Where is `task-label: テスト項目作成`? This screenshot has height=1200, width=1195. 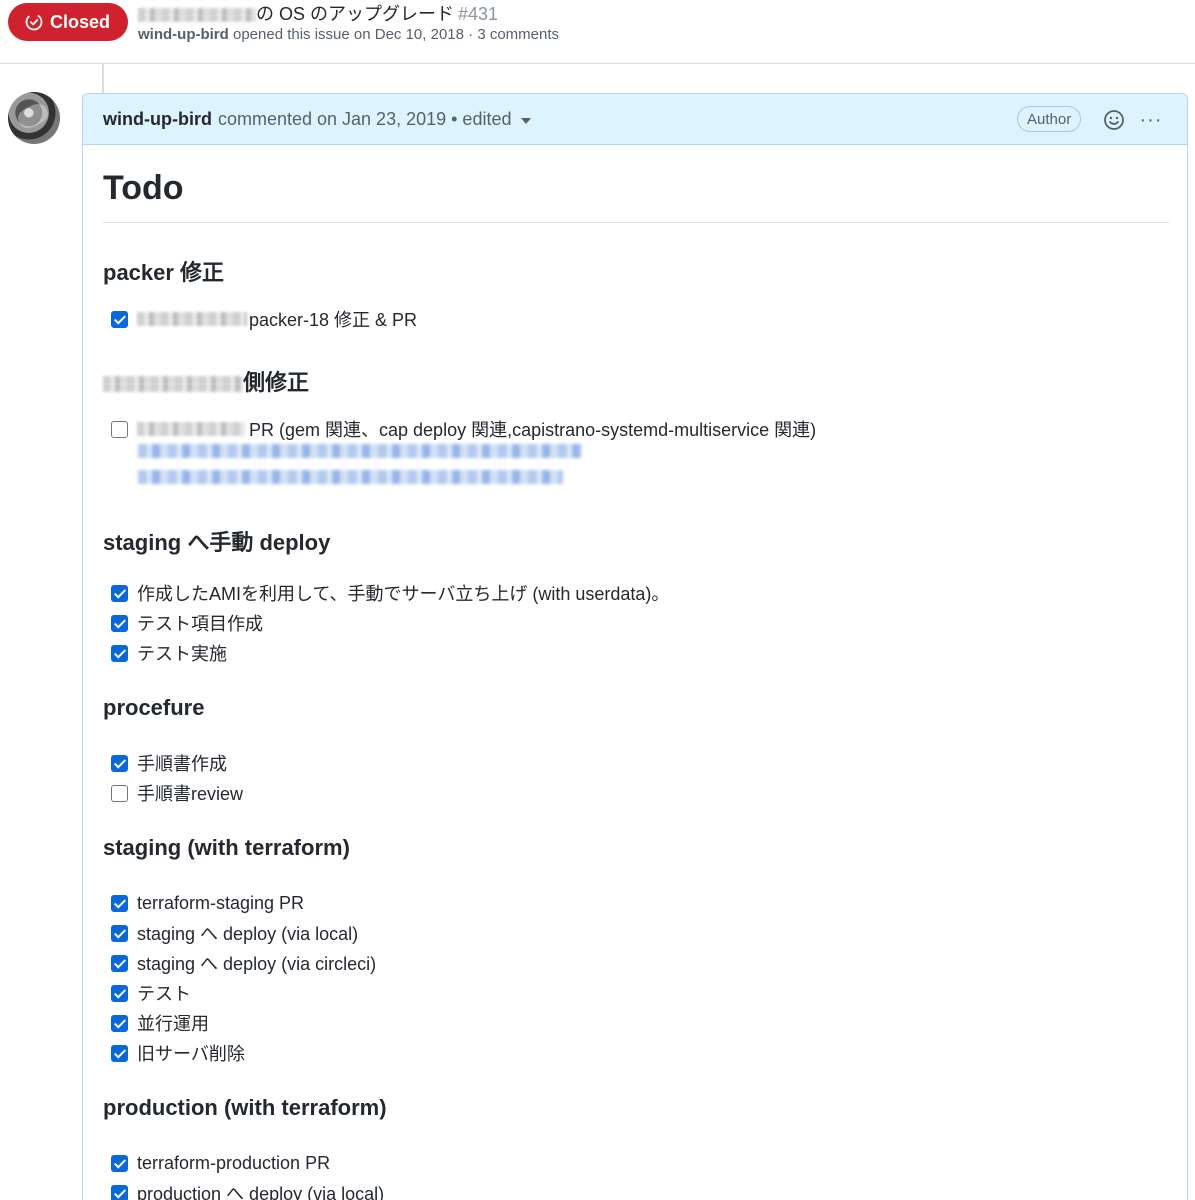 task-label: テスト項目作成 is located at coordinates (200, 624).